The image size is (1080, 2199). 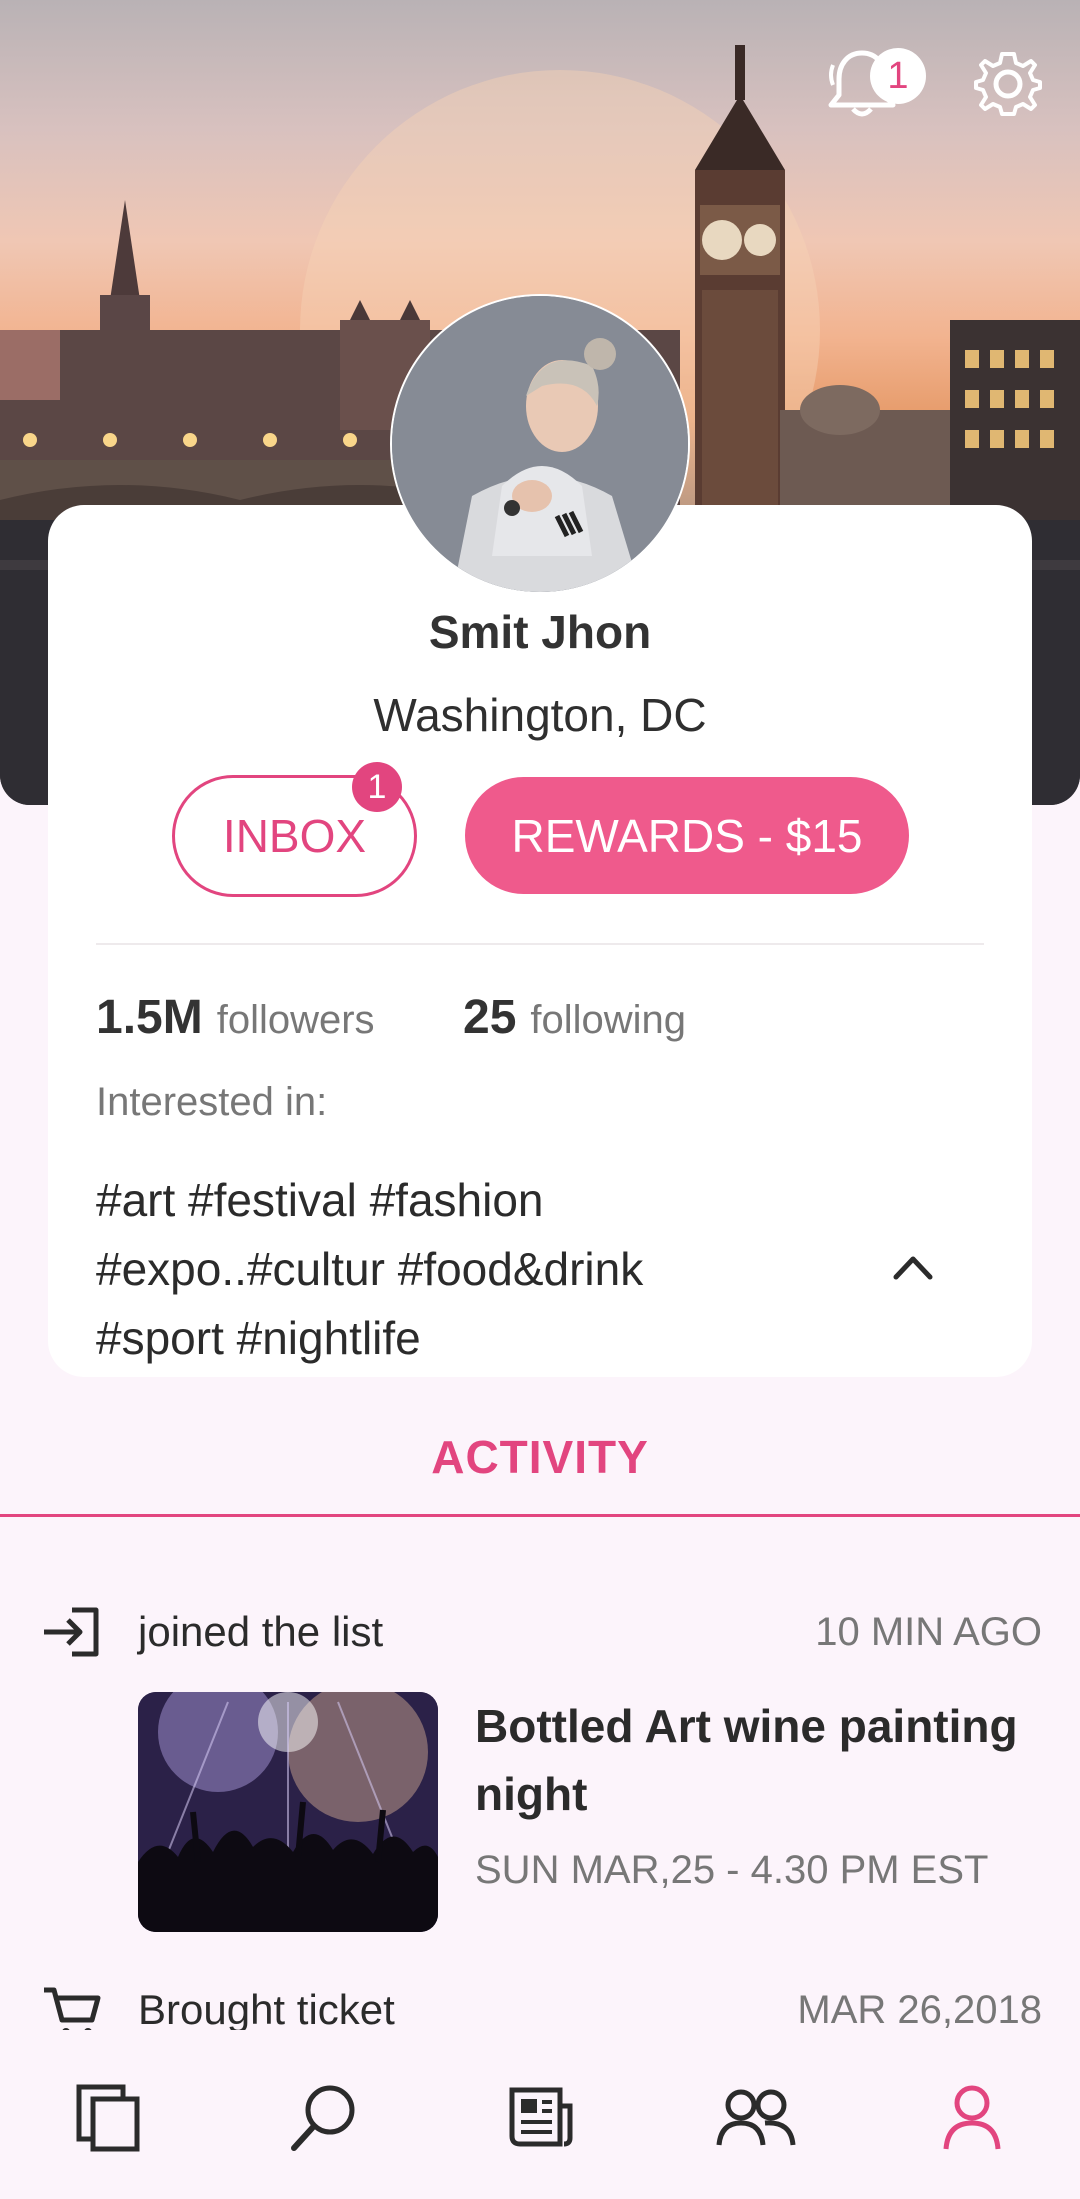 What do you see at coordinates (320, 1200) in the screenshot?
I see `tags-line: #art #festival #fashion` at bounding box center [320, 1200].